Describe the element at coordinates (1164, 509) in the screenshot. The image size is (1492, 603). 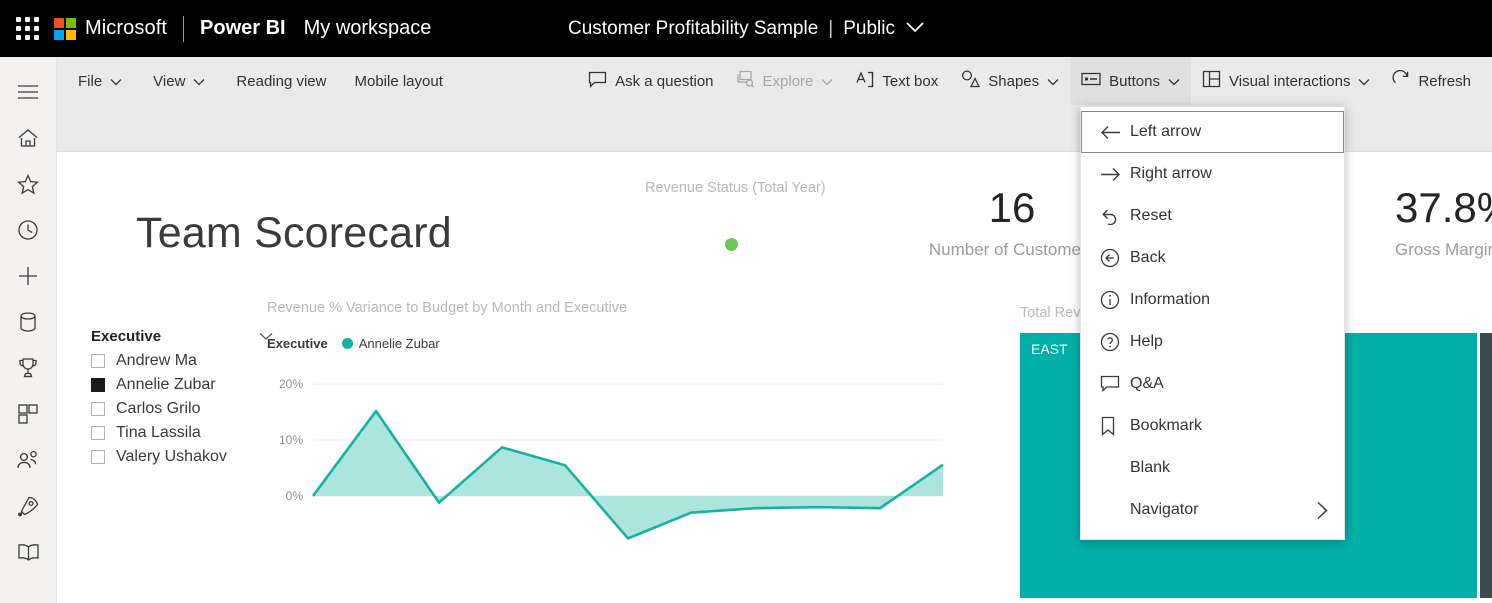
I see `menu-item-label: Navigator` at that location.